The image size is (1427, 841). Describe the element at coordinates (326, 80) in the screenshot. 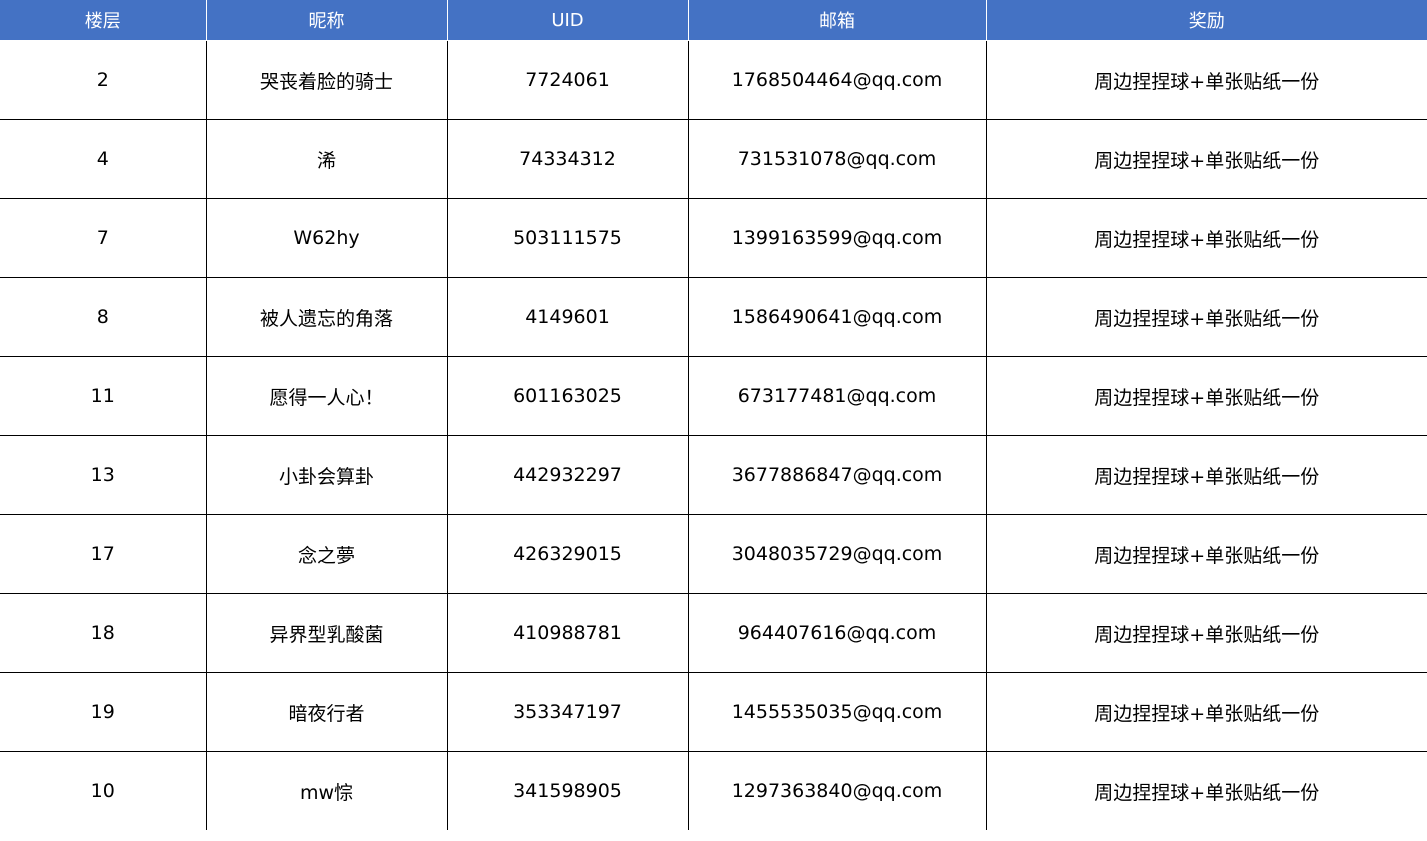

I see `cell-nickname: 哭丧着脸的骑士` at that location.